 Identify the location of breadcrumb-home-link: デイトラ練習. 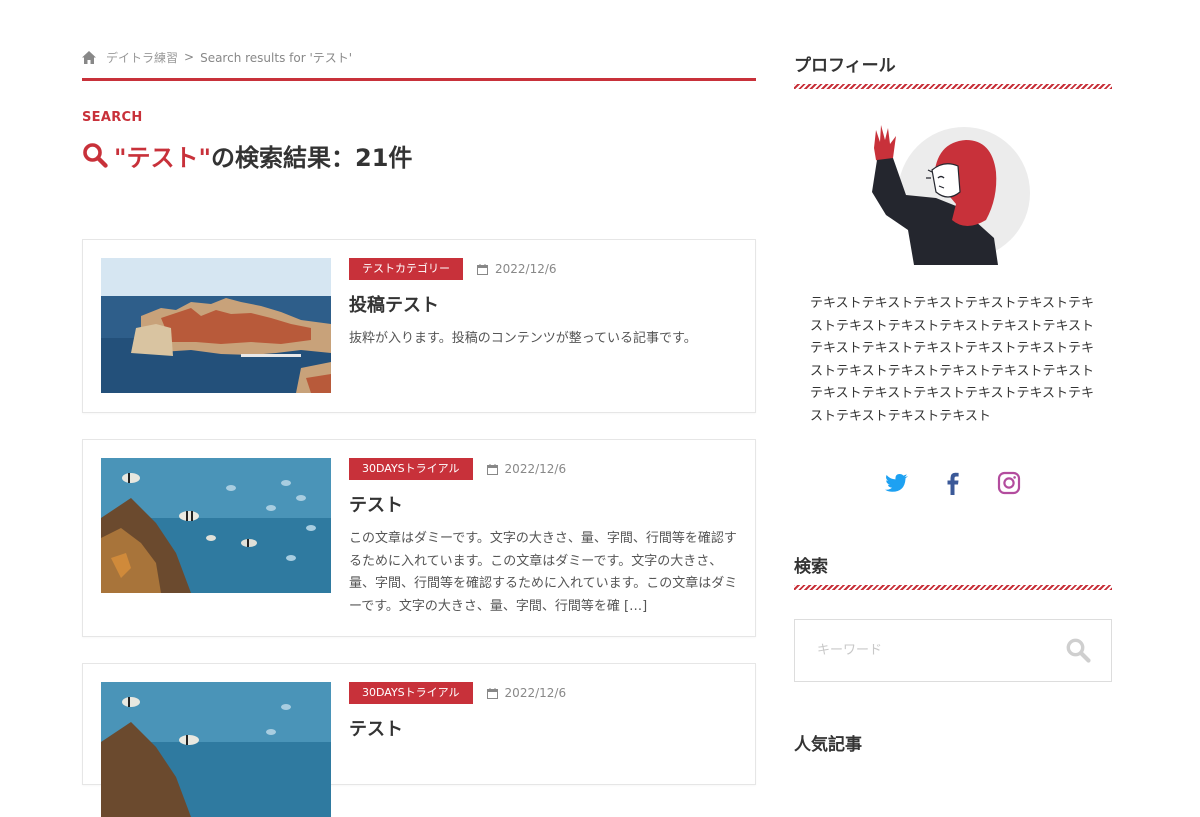
(142, 57).